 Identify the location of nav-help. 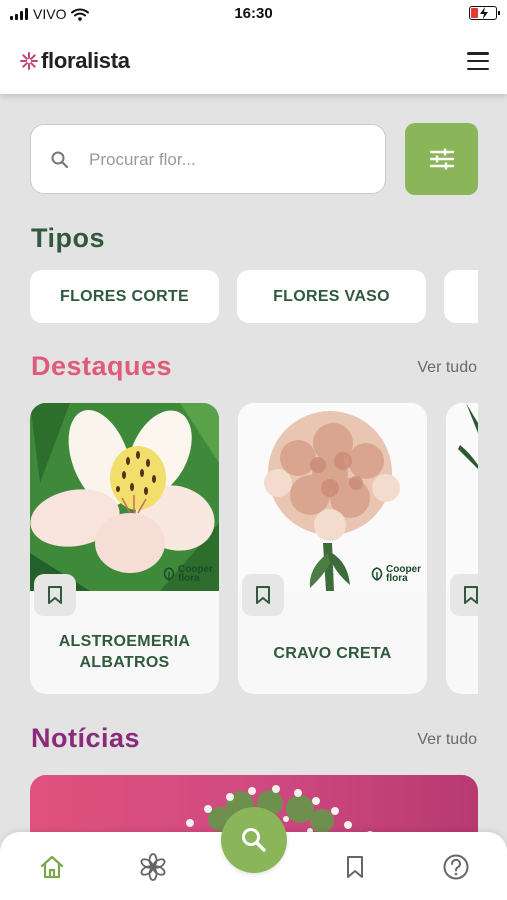
(456, 867).